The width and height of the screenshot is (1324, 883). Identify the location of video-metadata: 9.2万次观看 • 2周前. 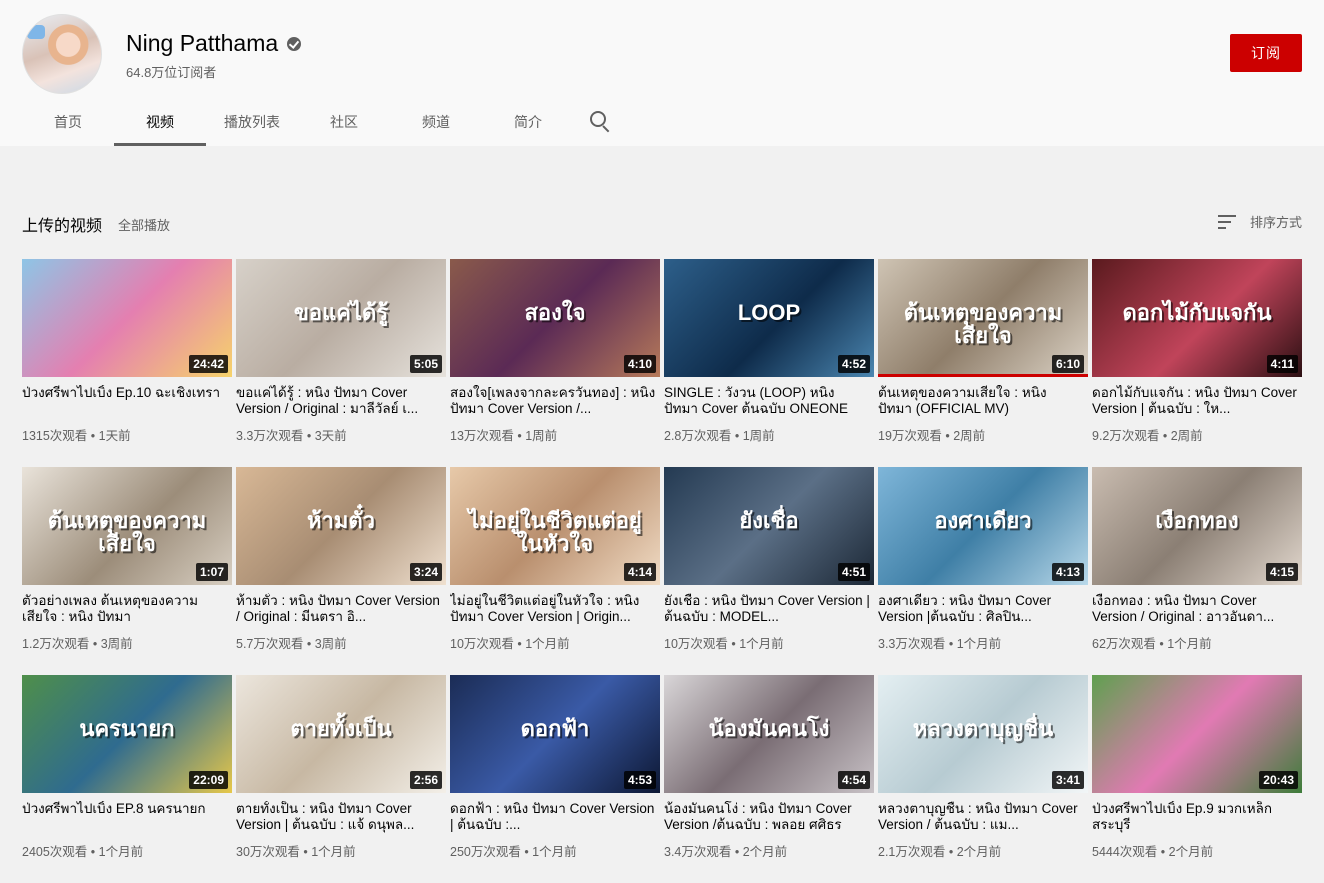
(1147, 436).